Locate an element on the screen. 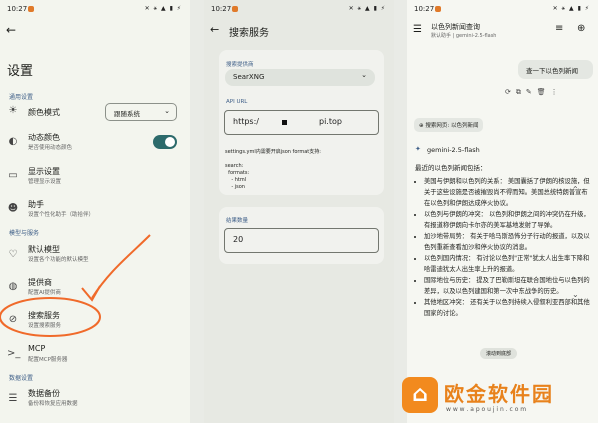 This screenshot has height=423, width=598. annotation-arrow is located at coordinates (75, 285).